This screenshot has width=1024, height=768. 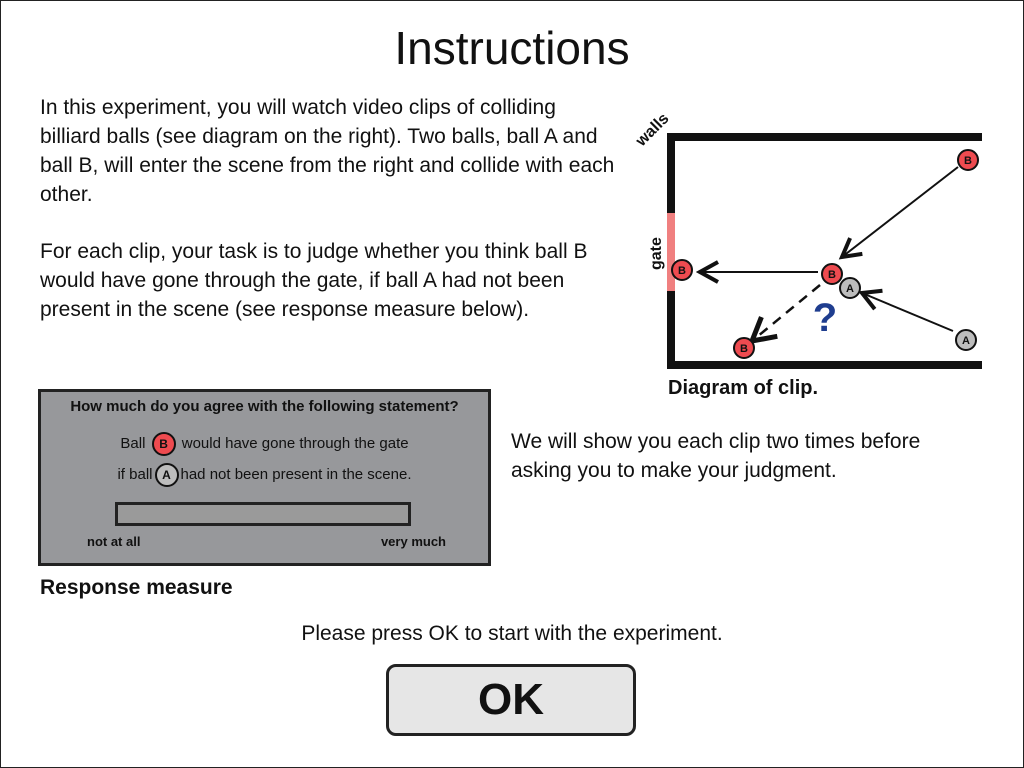 I want to click on ball-b-gate: B, so click(x=682, y=270).